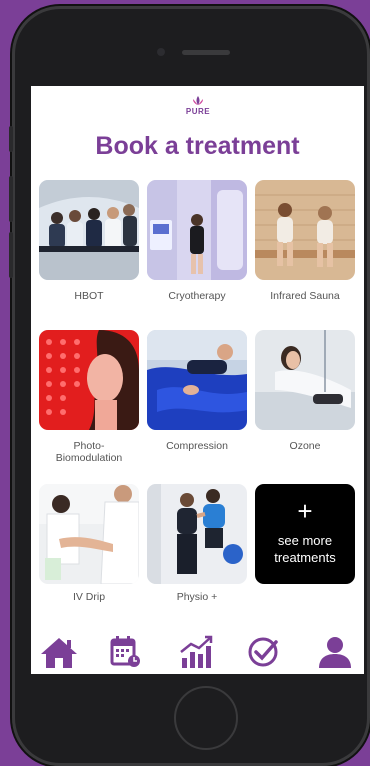  Describe the element at coordinates (197, 597) in the screenshot. I see `treatment-label-physio: Physio +` at that location.